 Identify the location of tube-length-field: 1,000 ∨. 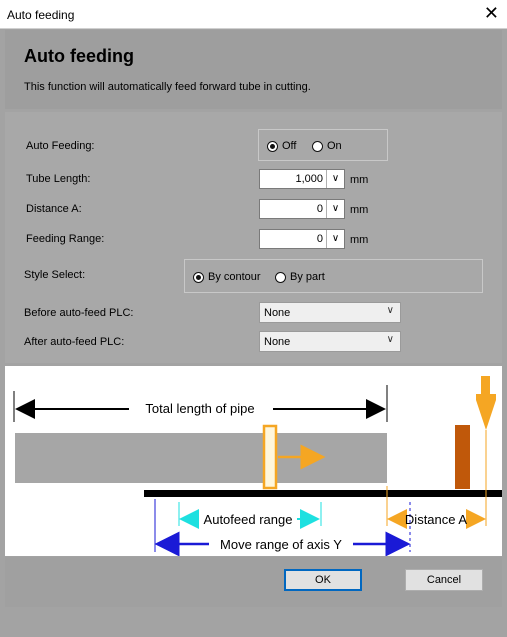
(302, 179).